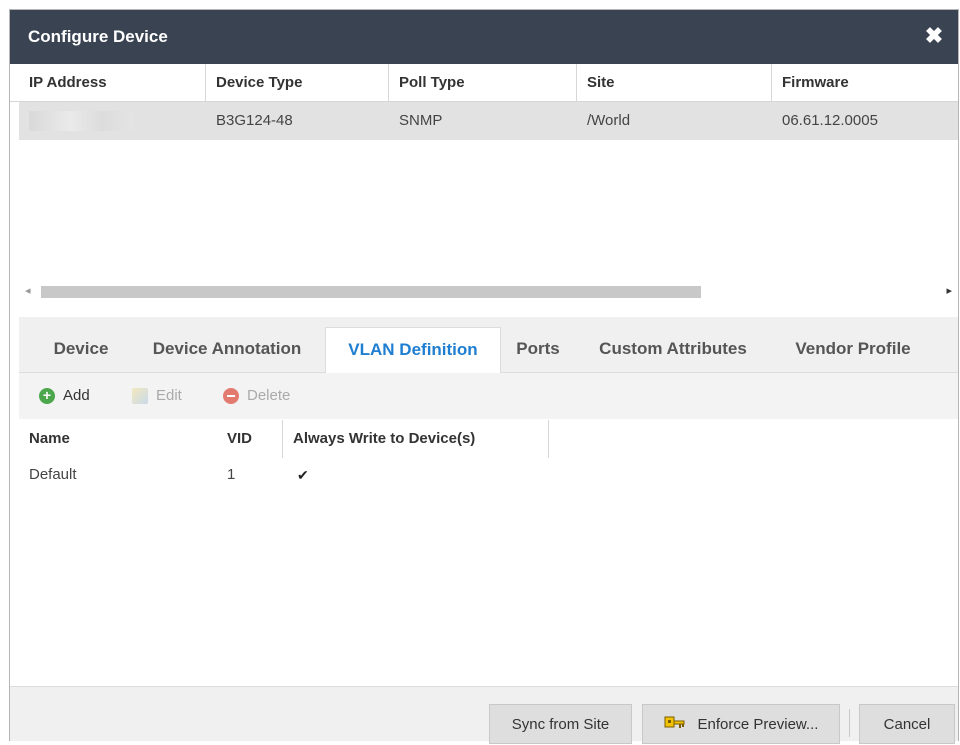  I want to click on column-header-device-type: Device Type, so click(297, 82).